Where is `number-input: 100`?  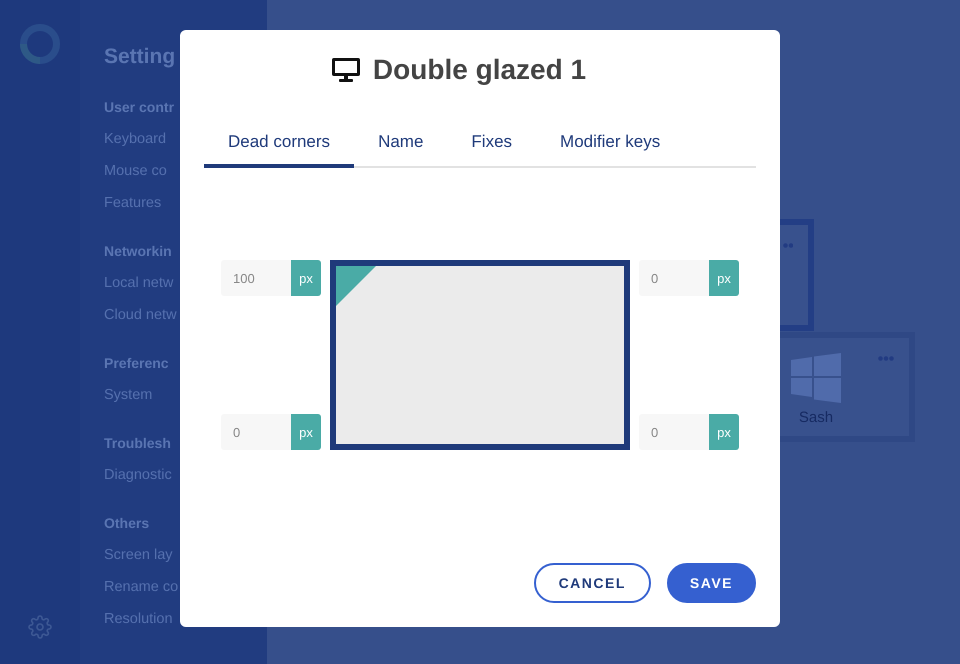
number-input: 100 is located at coordinates (256, 278).